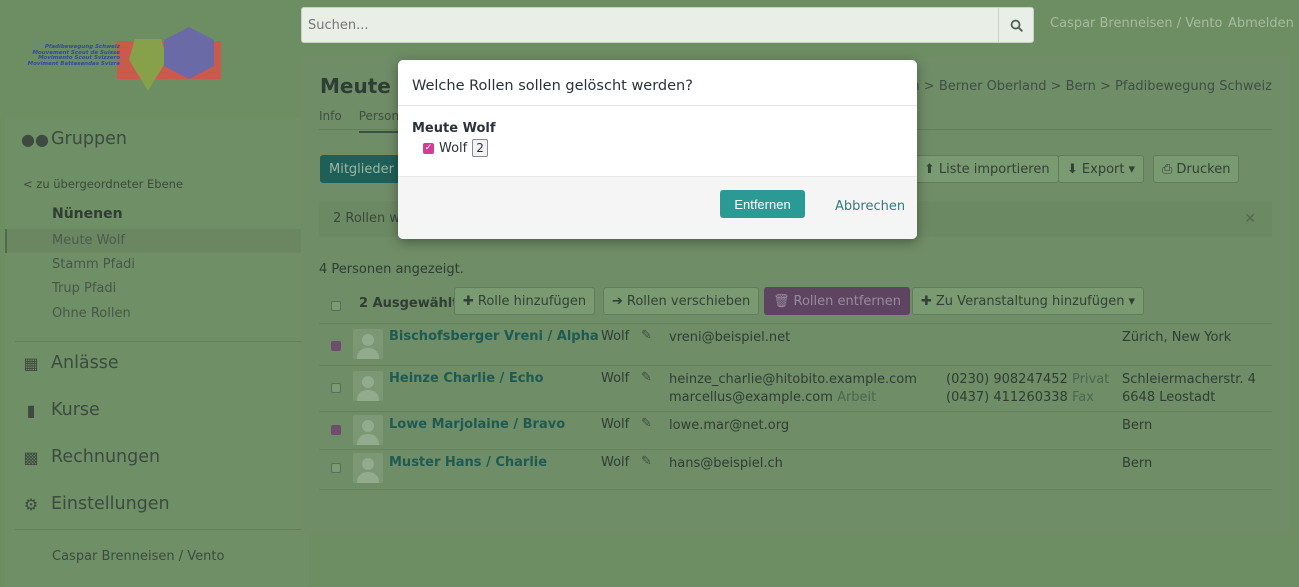 Image resolution: width=1299 pixels, height=587 pixels. Describe the element at coordinates (1007, 397) in the screenshot. I see `phone-number: (0437) 411260338` at that location.